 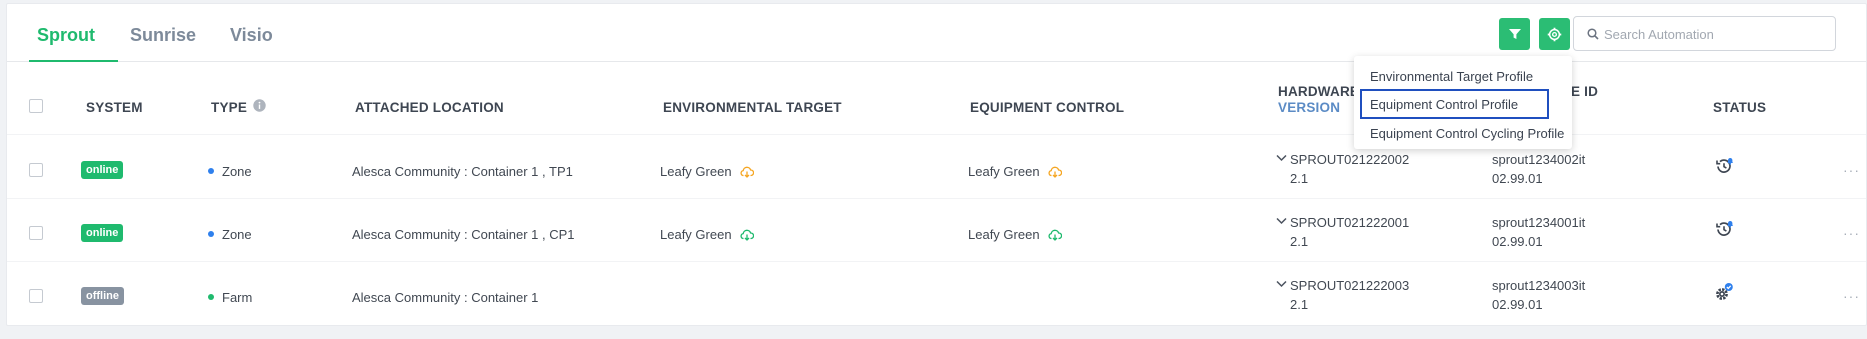 What do you see at coordinates (114, 107) in the screenshot?
I see `column-header-system: SYSTEM` at bounding box center [114, 107].